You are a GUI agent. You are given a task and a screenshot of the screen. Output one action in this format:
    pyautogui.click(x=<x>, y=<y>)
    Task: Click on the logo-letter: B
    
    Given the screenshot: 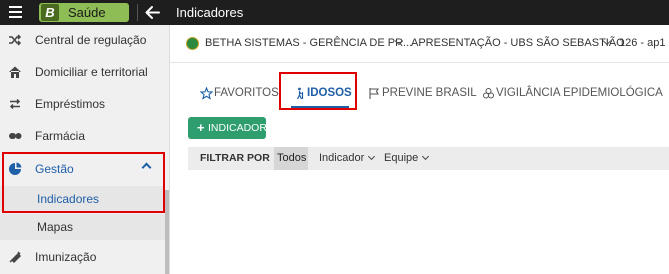 What is the action you would take?
    pyautogui.click(x=50, y=12)
    